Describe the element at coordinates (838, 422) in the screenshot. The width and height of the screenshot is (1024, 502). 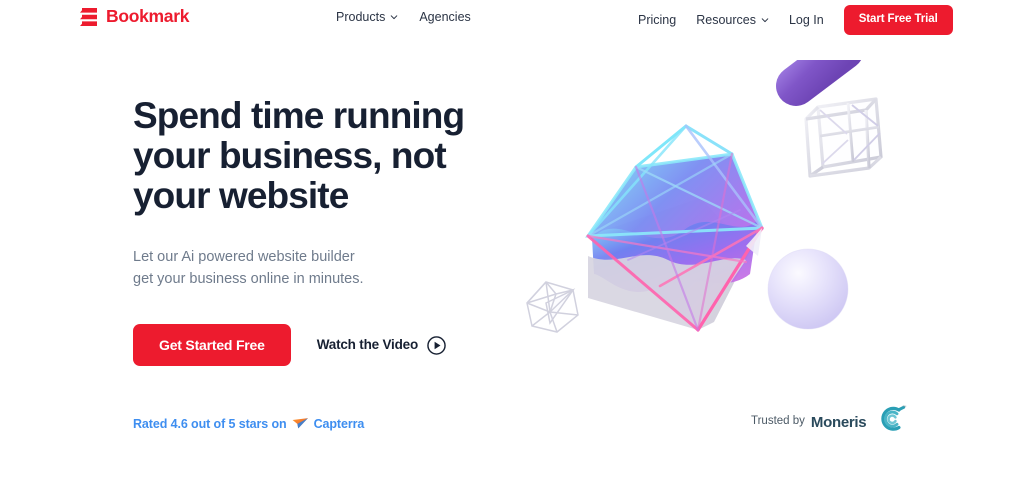
I see `moneris-brand-name: Moneris` at that location.